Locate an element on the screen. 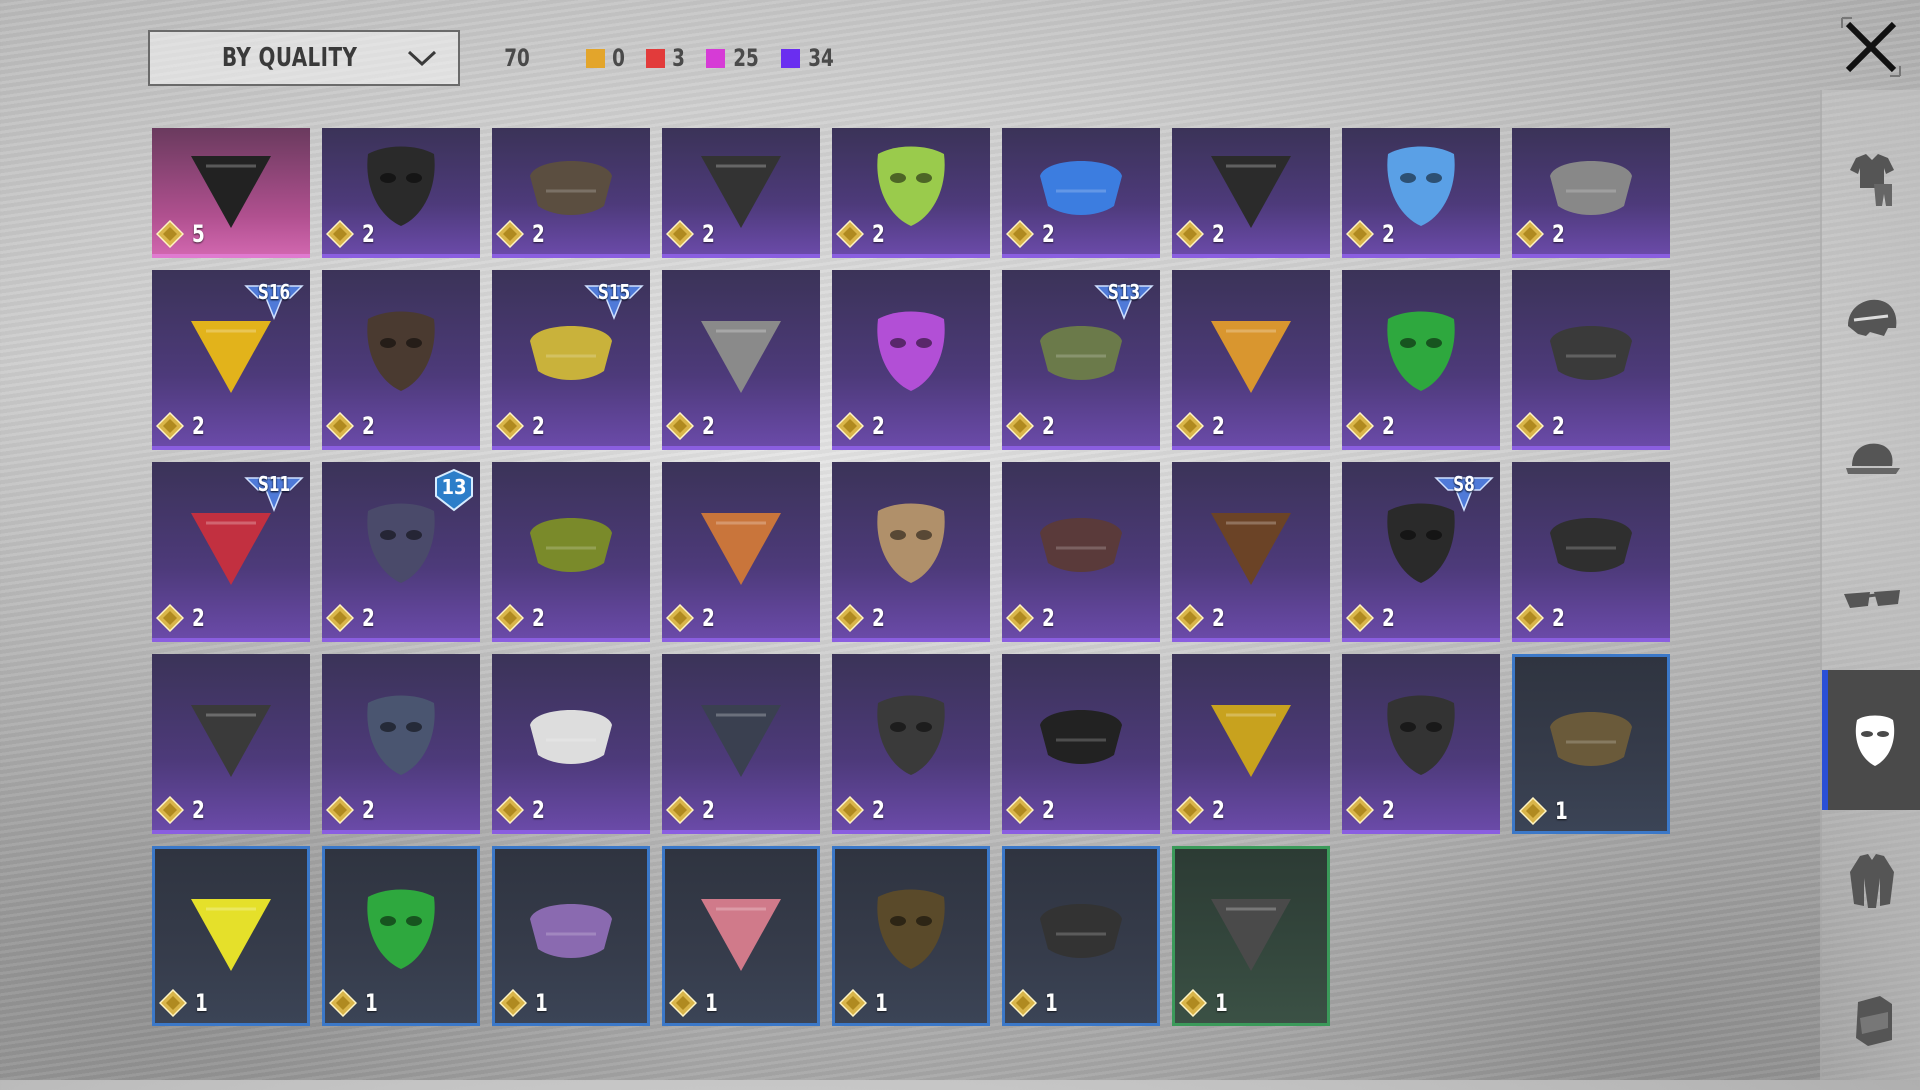 The height and width of the screenshot is (1090, 1920). full-gas-mask-icon is located at coordinates (401, 735).